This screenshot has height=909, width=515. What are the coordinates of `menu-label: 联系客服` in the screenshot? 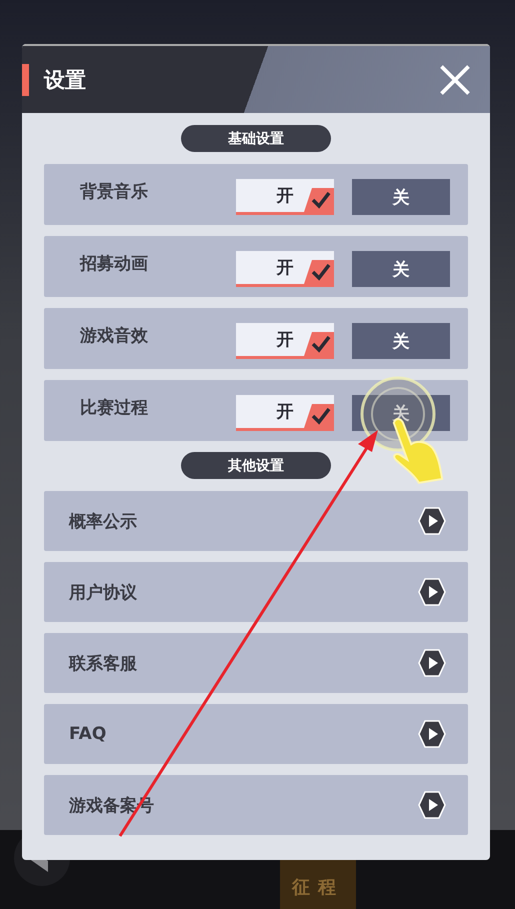 It's located at (103, 663).